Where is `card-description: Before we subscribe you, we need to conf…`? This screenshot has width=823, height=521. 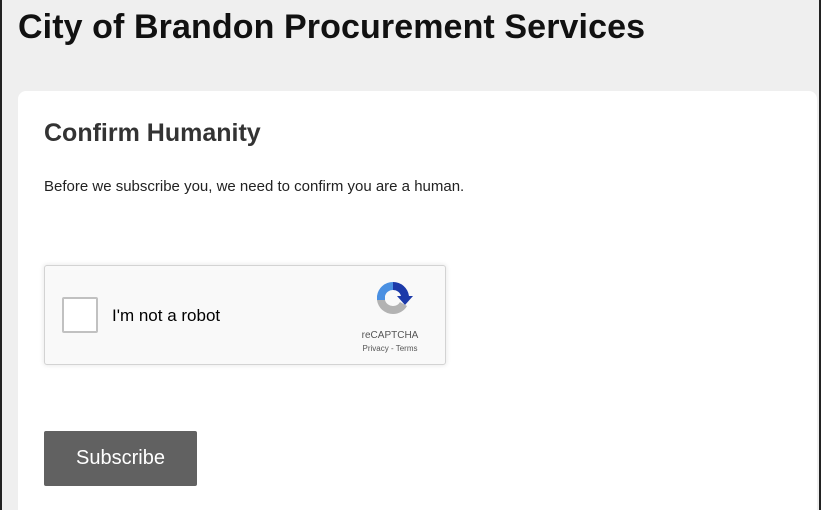
card-description: Before we subscribe you, we need to conf… is located at coordinates (254, 186).